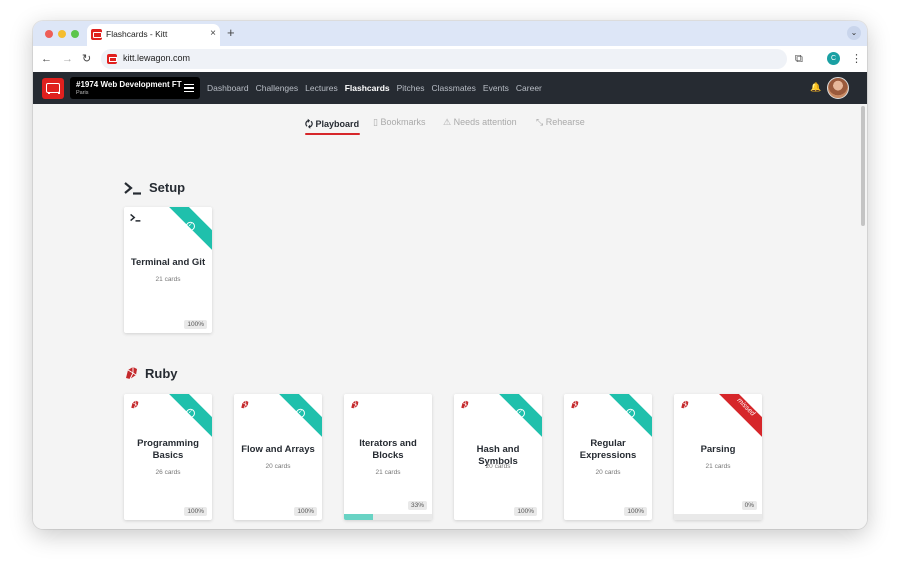 The width and height of the screenshot is (900, 572). I want to click on tab-search-chevron-icon: ⌄, so click(854, 33).